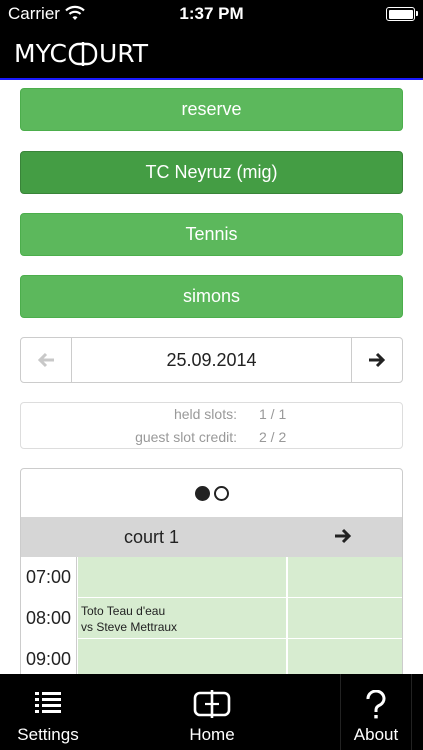 Image resolution: width=423 pixels, height=750 pixels. I want to click on court-pager, so click(211, 493).